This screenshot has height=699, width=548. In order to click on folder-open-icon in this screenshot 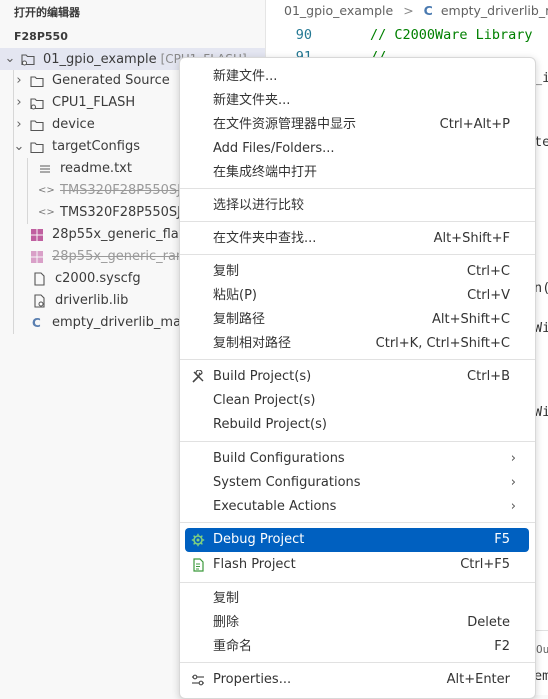, I will do `click(37, 148)`.